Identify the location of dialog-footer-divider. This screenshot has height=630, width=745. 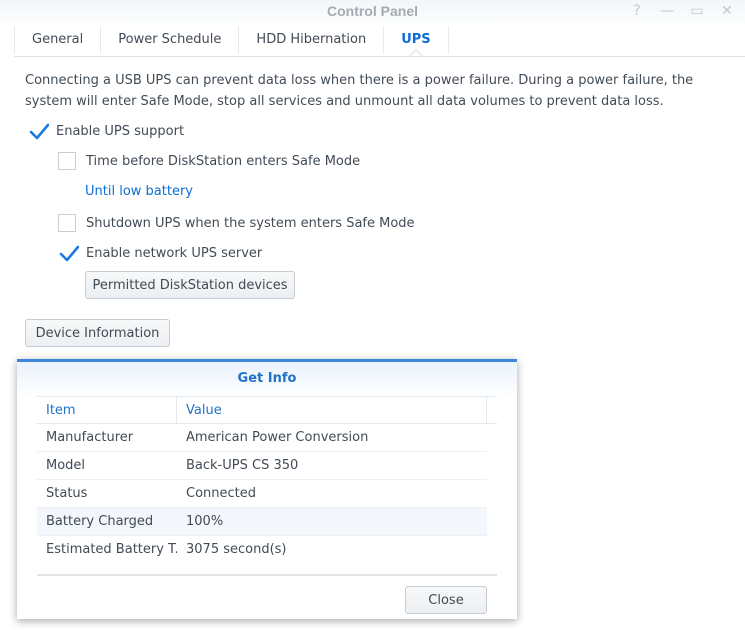
(267, 575).